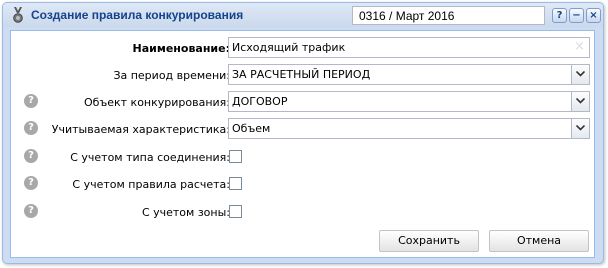 The width and height of the screenshot is (608, 268). What do you see at coordinates (235, 156) in the screenshot?
I see `connection-type-checkbox` at bounding box center [235, 156].